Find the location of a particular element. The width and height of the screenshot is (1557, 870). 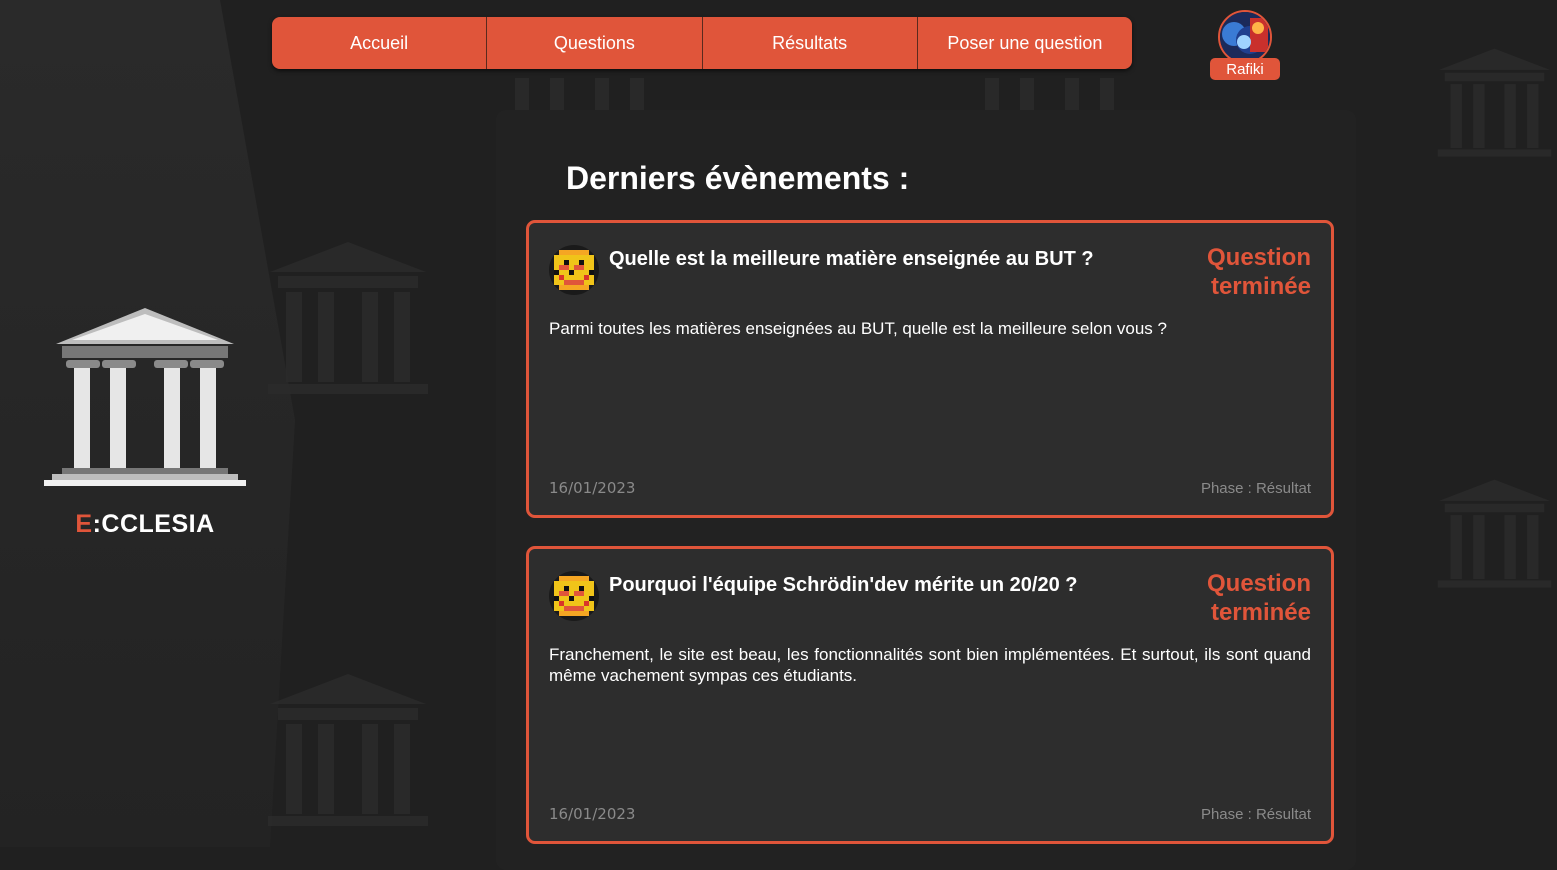

user-avatar is located at coordinates (1245, 37).